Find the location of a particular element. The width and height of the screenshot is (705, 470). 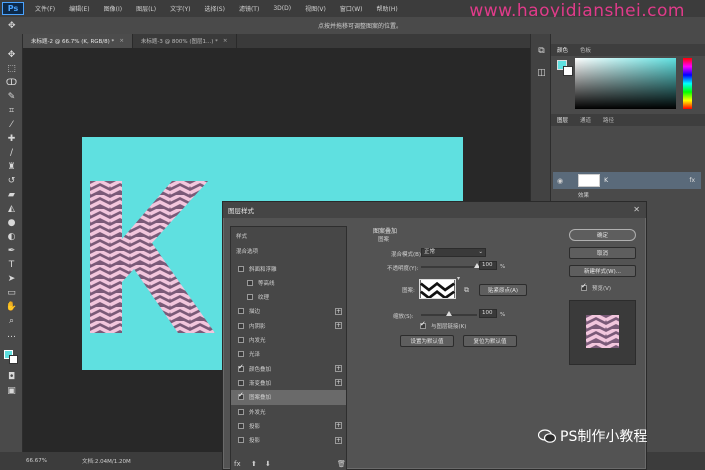

pattern-picker is located at coordinates (437, 289).